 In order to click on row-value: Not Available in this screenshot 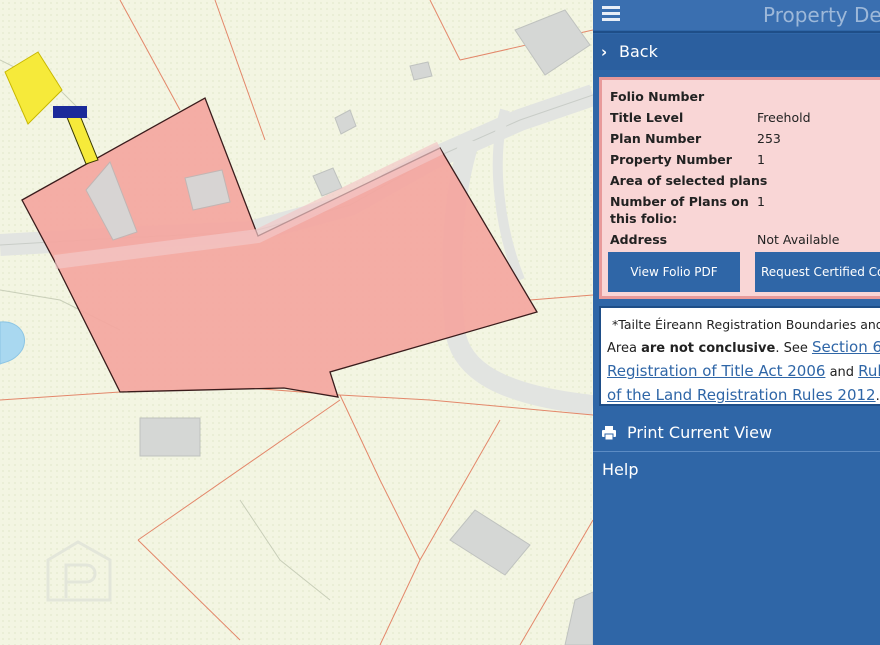, I will do `click(798, 239)`.